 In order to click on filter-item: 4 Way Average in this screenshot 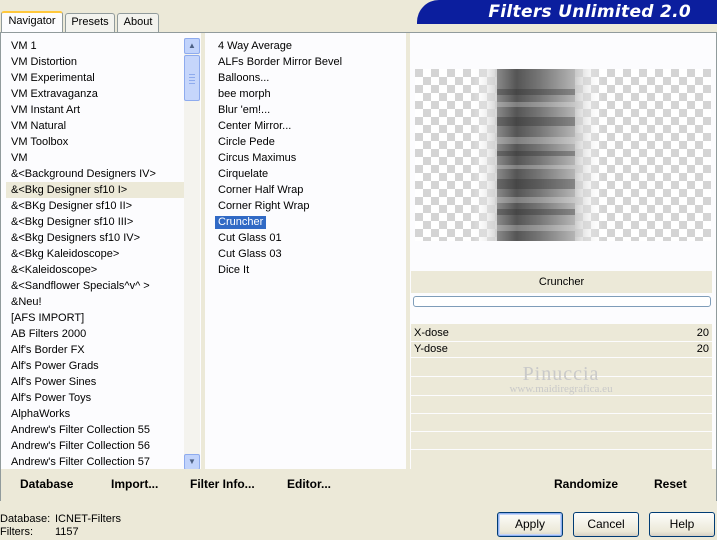, I will do `click(309, 46)`.